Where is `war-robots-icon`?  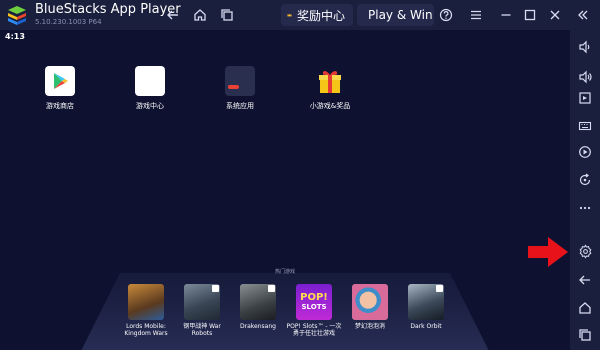 war-robots-icon is located at coordinates (202, 302).